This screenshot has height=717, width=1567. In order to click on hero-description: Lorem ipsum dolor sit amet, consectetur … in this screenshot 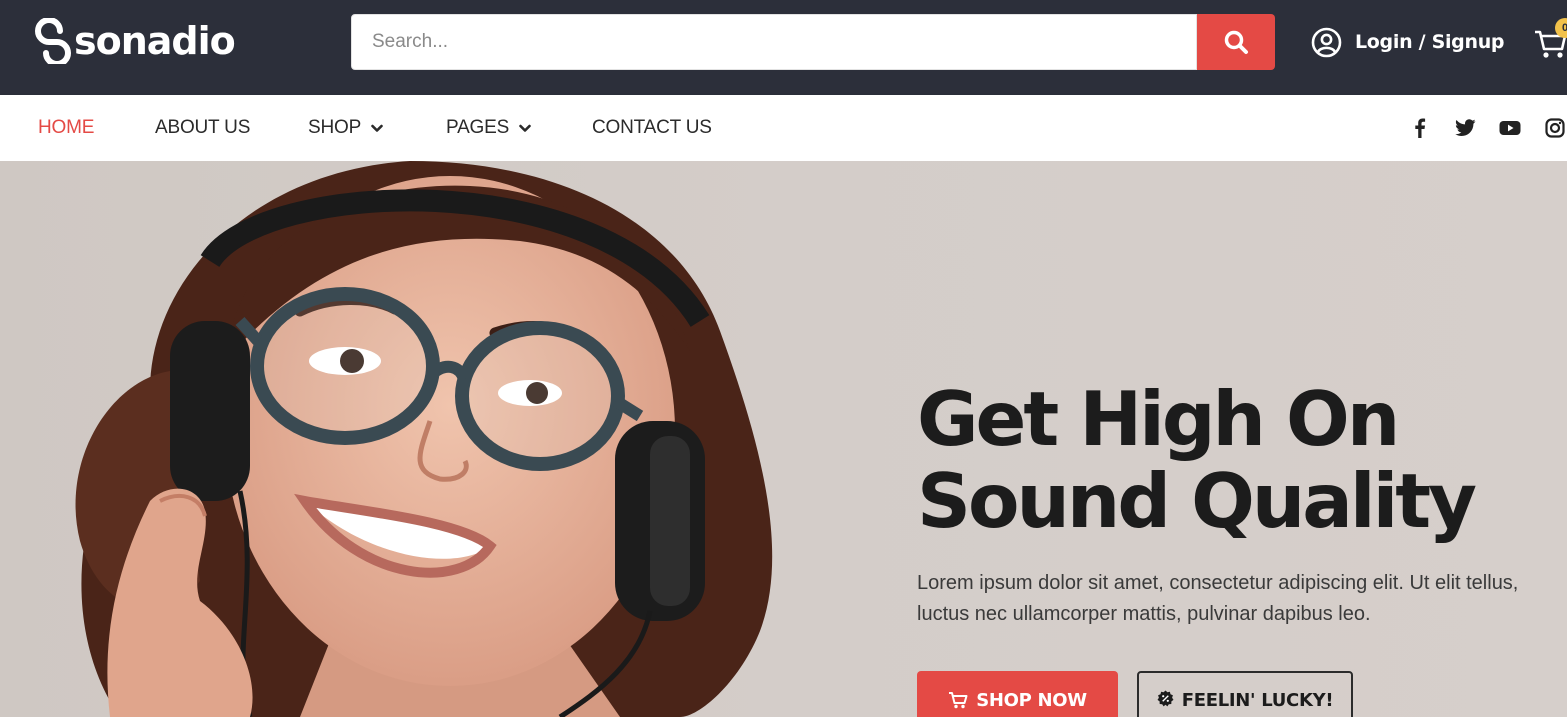, I will do `click(1218, 598)`.